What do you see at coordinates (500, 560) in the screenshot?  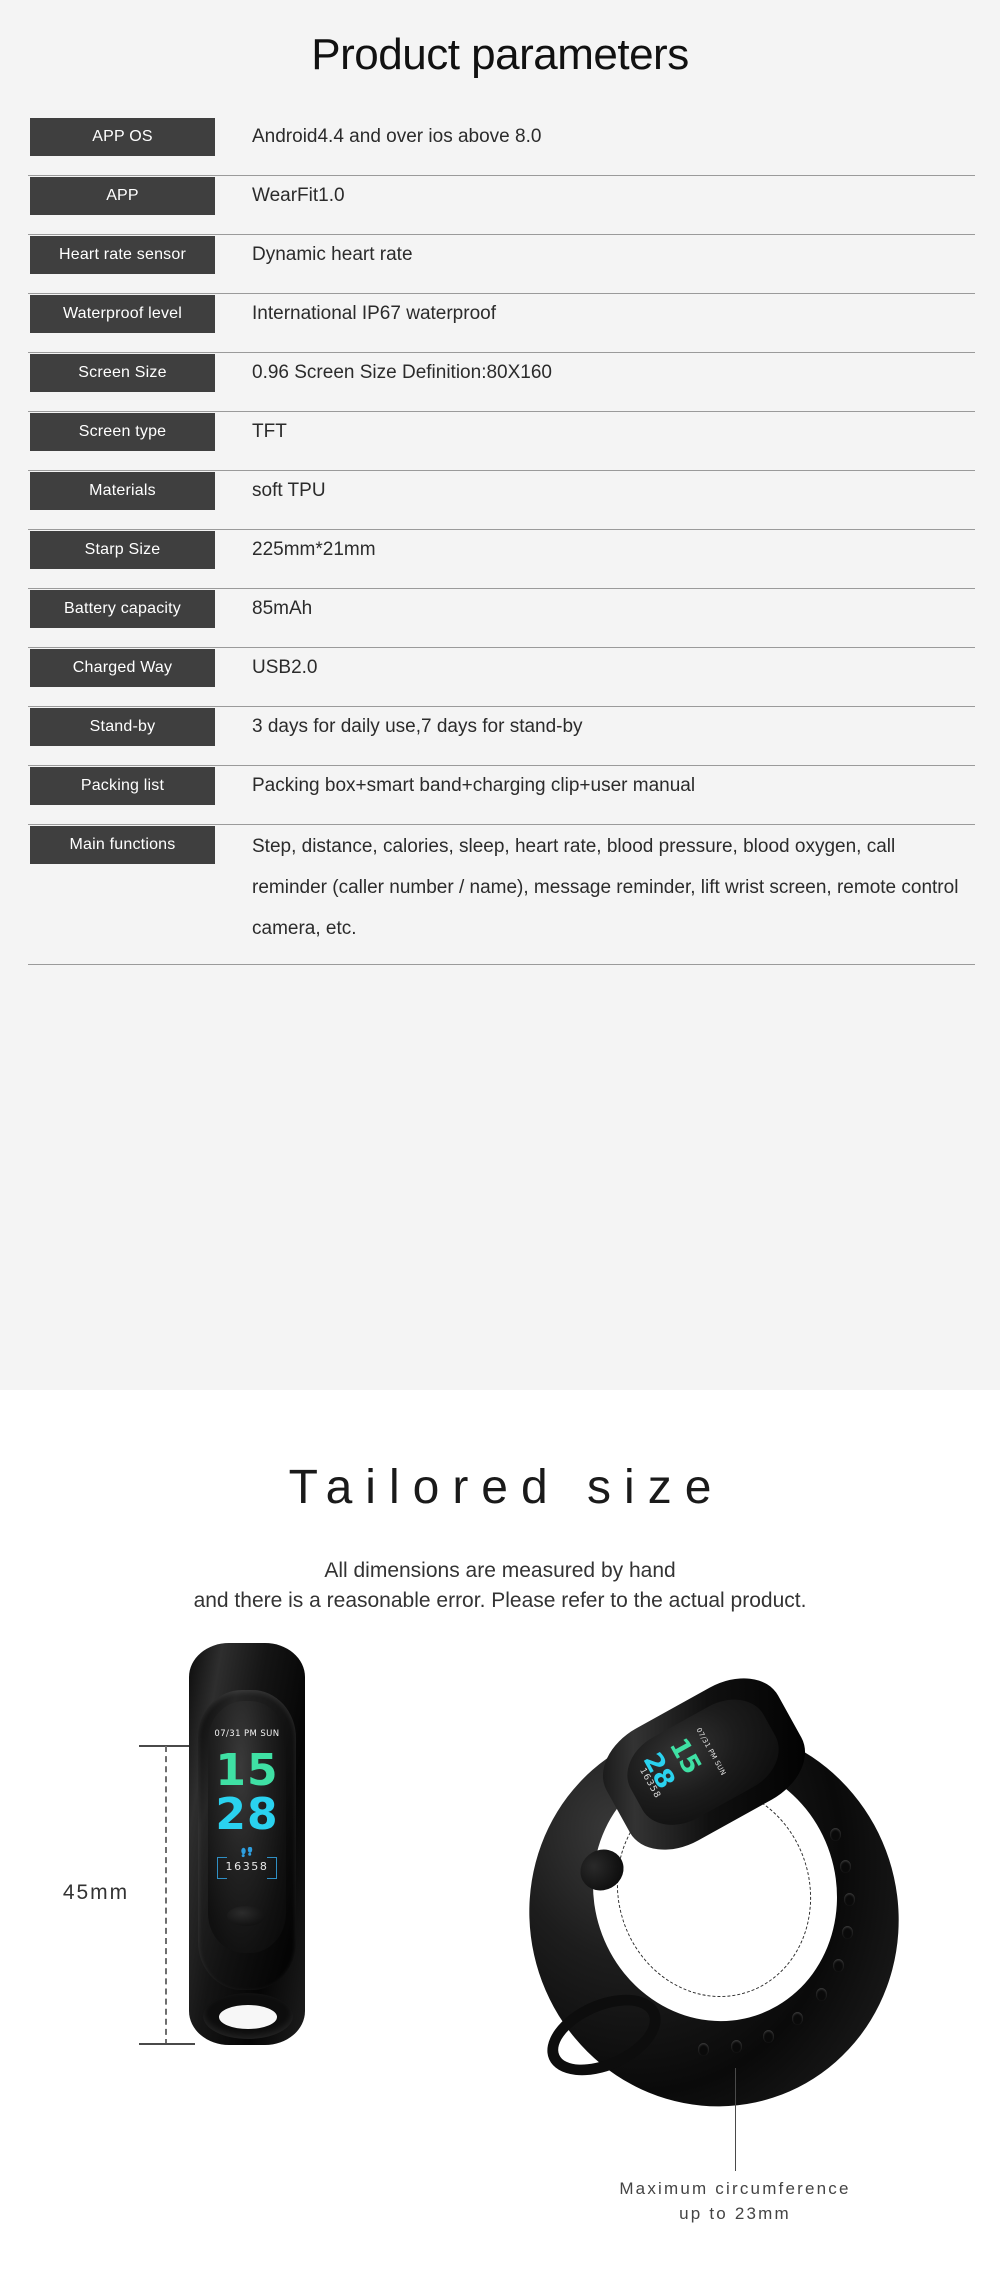 I see `spec-row: Starp Size 225mm*21mm` at bounding box center [500, 560].